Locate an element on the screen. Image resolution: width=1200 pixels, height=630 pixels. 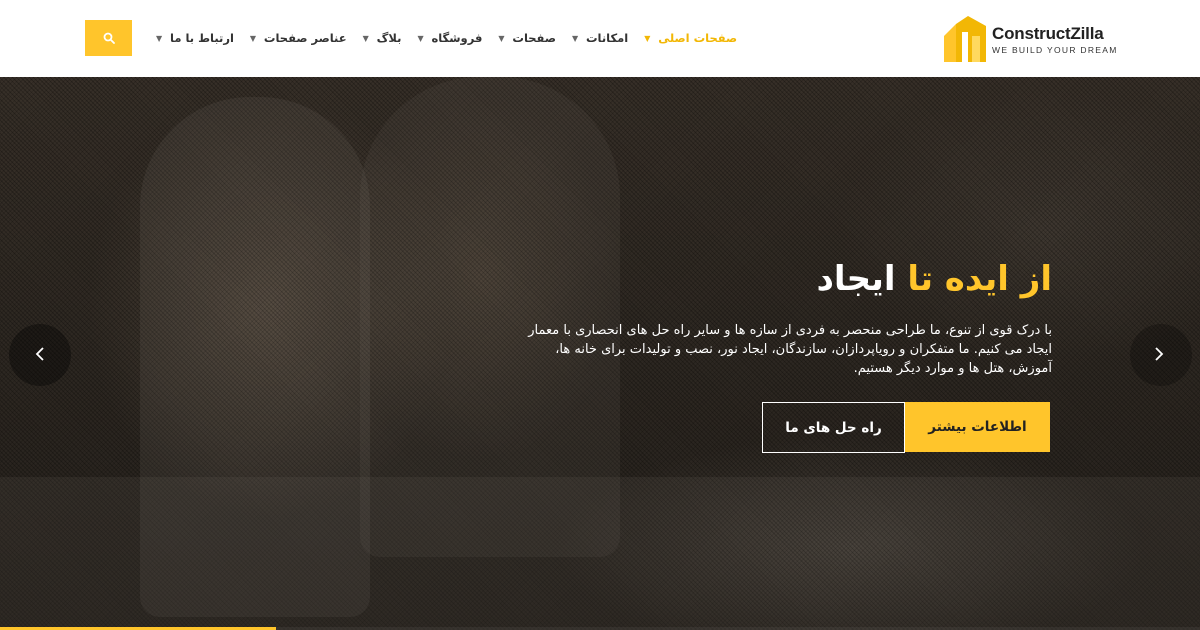
site-logo: ConstructZilla WE BUILD YOUR DREAM is located at coordinates (1037, 39).